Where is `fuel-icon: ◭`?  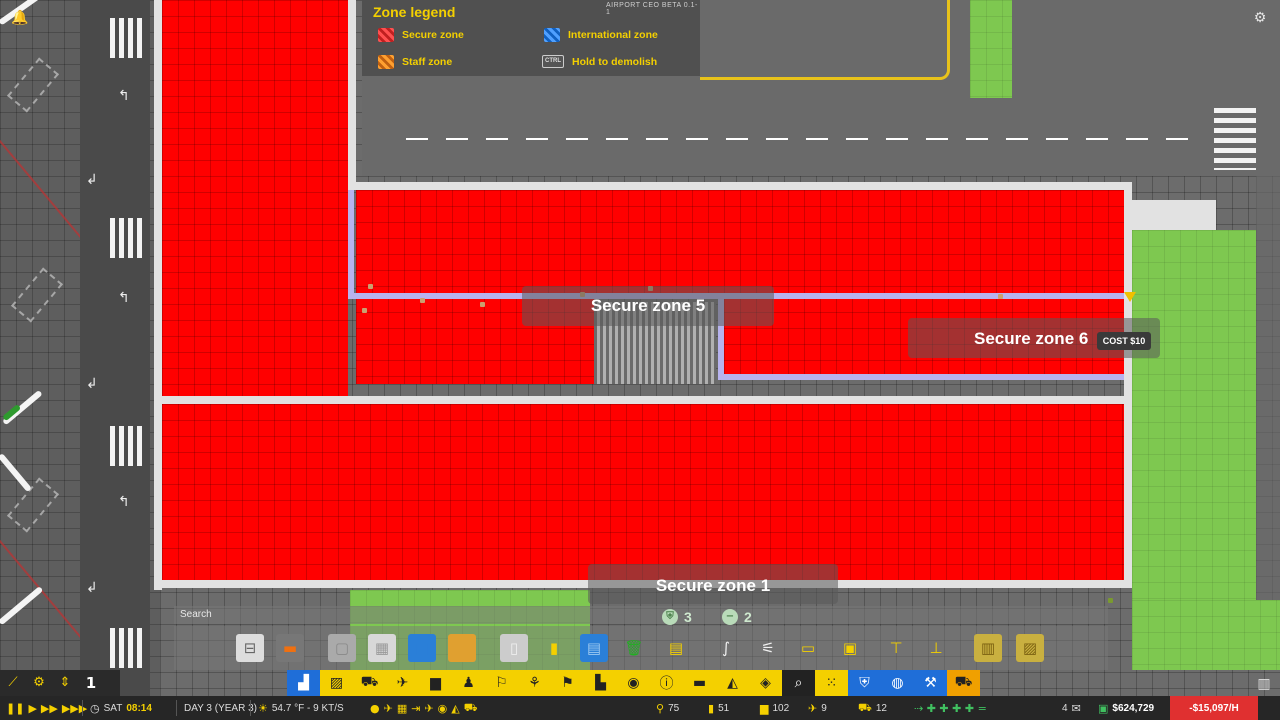 fuel-icon: ◭ is located at coordinates (455, 708).